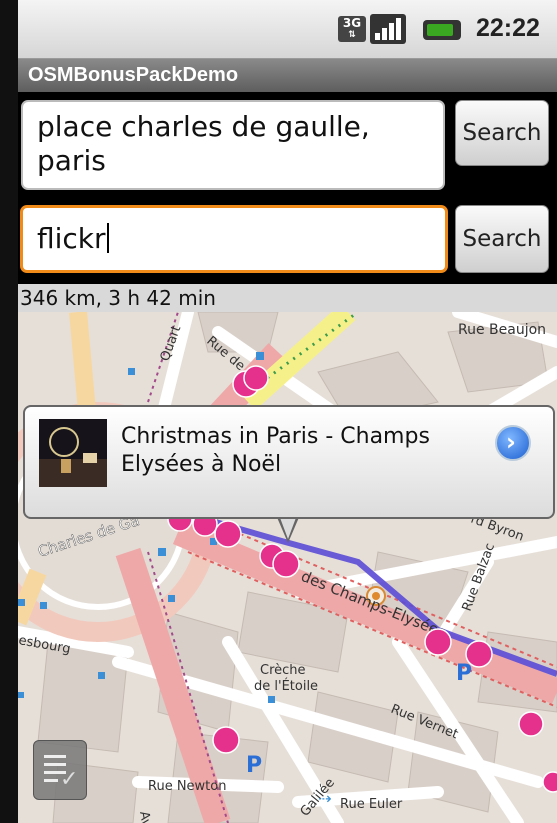  I want to click on app-title-bar: OSMBonusPackDemo, so click(287, 75).